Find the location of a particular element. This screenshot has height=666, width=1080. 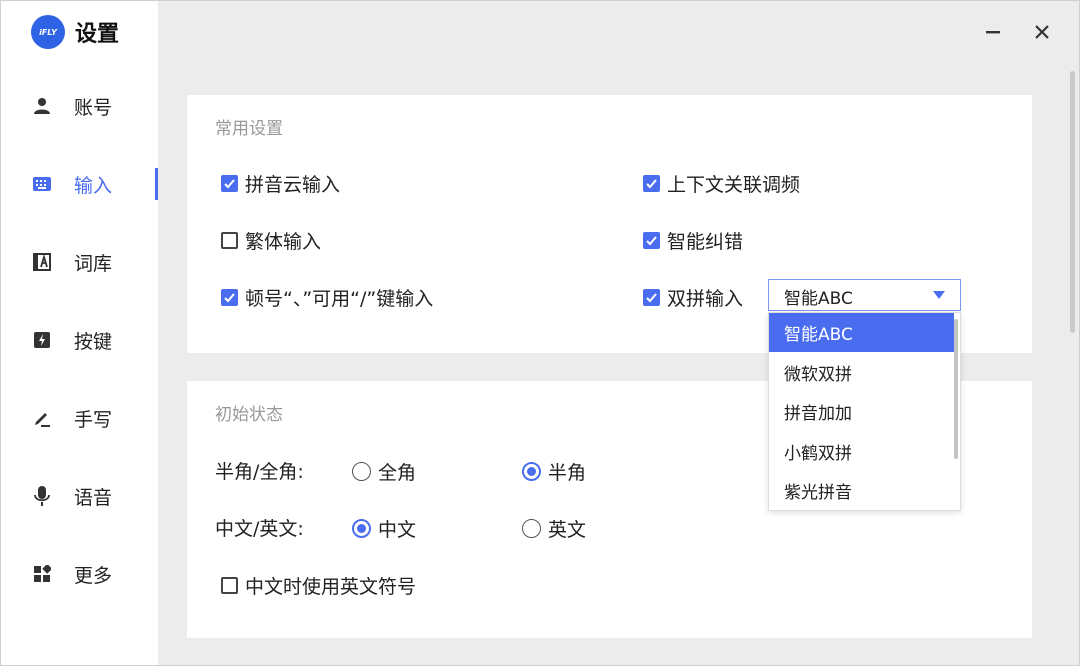

smart-correct-checkbox: 智能纠错 is located at coordinates (693, 240).